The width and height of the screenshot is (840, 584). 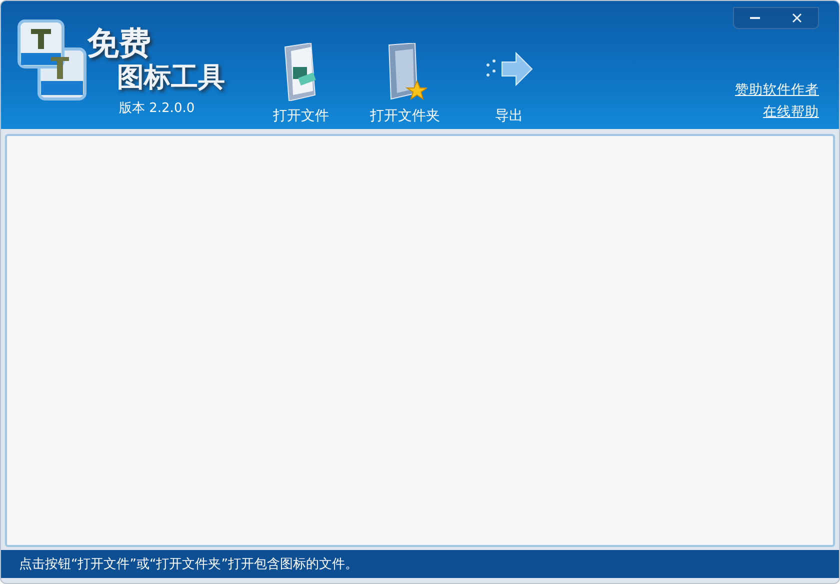 What do you see at coordinates (777, 90) in the screenshot?
I see `help-link: 赞助软件作者` at bounding box center [777, 90].